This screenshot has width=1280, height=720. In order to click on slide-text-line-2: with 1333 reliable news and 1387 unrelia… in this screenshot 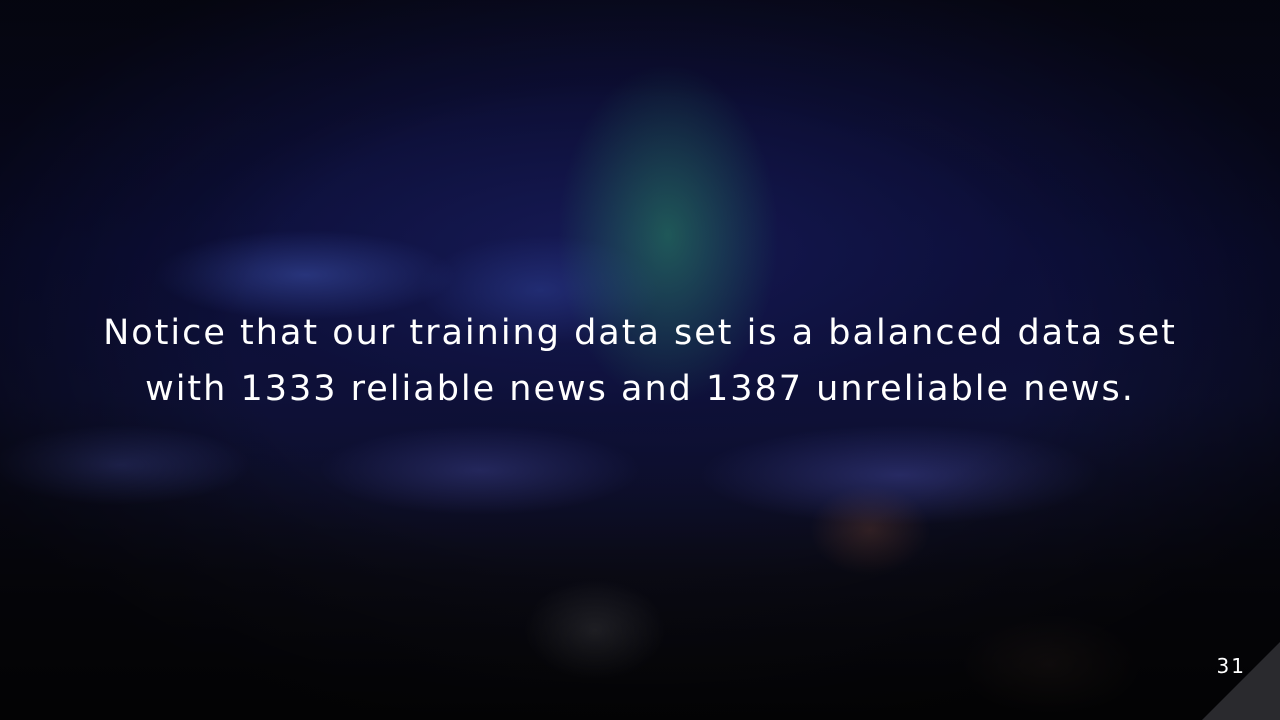, I will do `click(640, 389)`.